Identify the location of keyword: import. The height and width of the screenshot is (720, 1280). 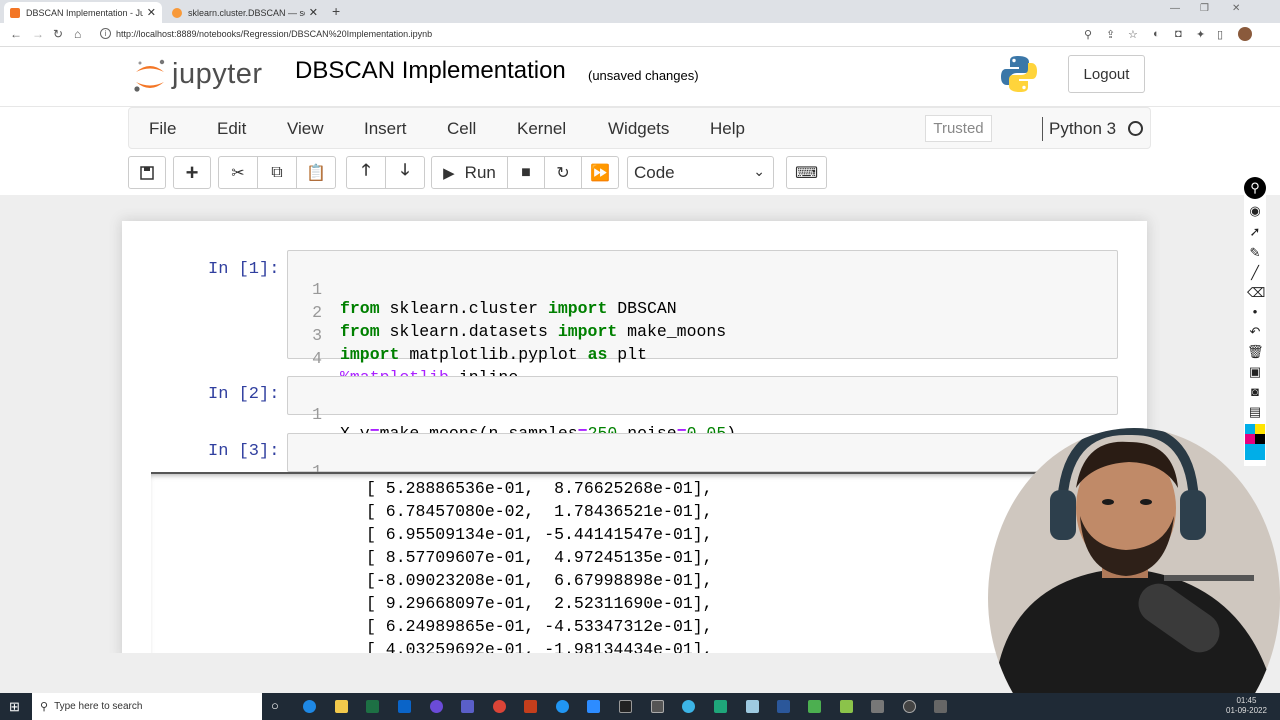
(370, 354).